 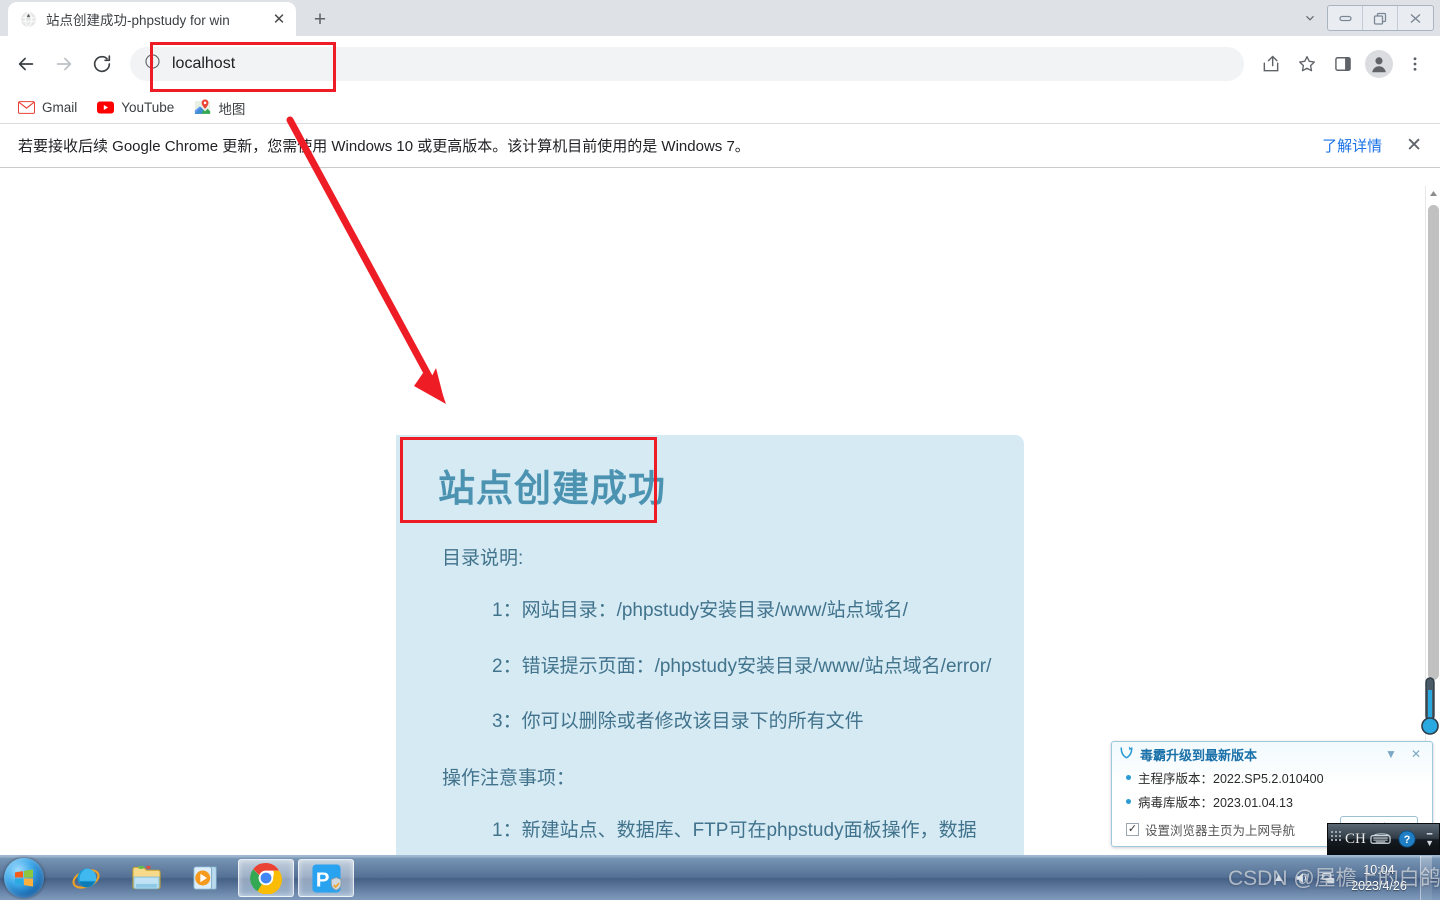 I want to click on version-text: 病毒库版本：2023.01.04.13, so click(x=1215, y=803).